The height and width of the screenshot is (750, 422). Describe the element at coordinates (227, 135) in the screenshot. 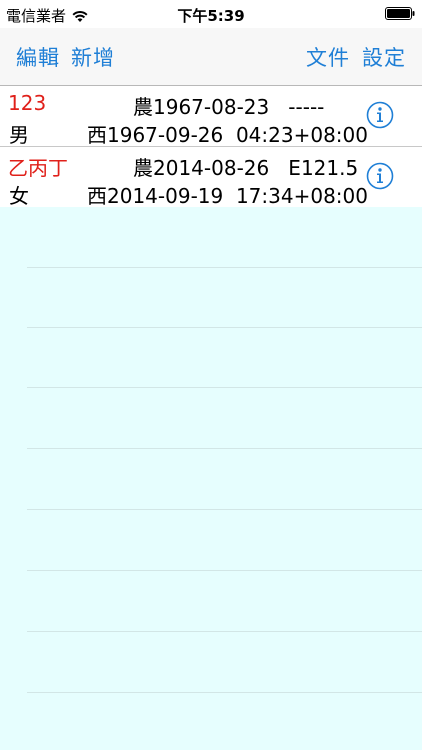

I see `record-solar-date: 西1967-09-26 04:23+08:00` at that location.